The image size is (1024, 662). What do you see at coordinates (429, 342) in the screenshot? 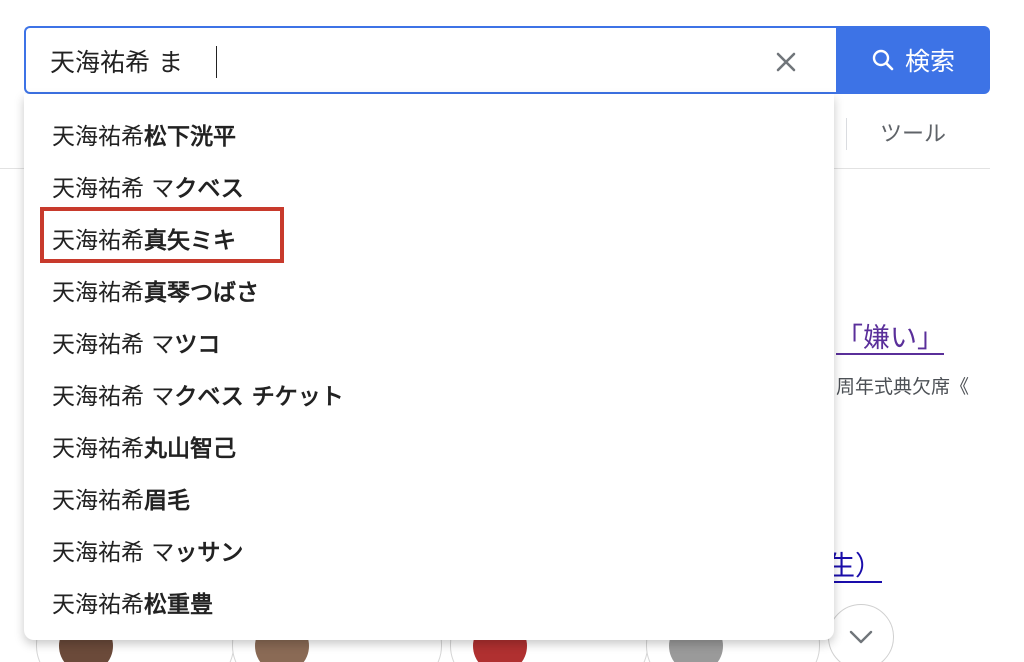
I see `suggestion-item: 天海祐希 マツコ` at bounding box center [429, 342].